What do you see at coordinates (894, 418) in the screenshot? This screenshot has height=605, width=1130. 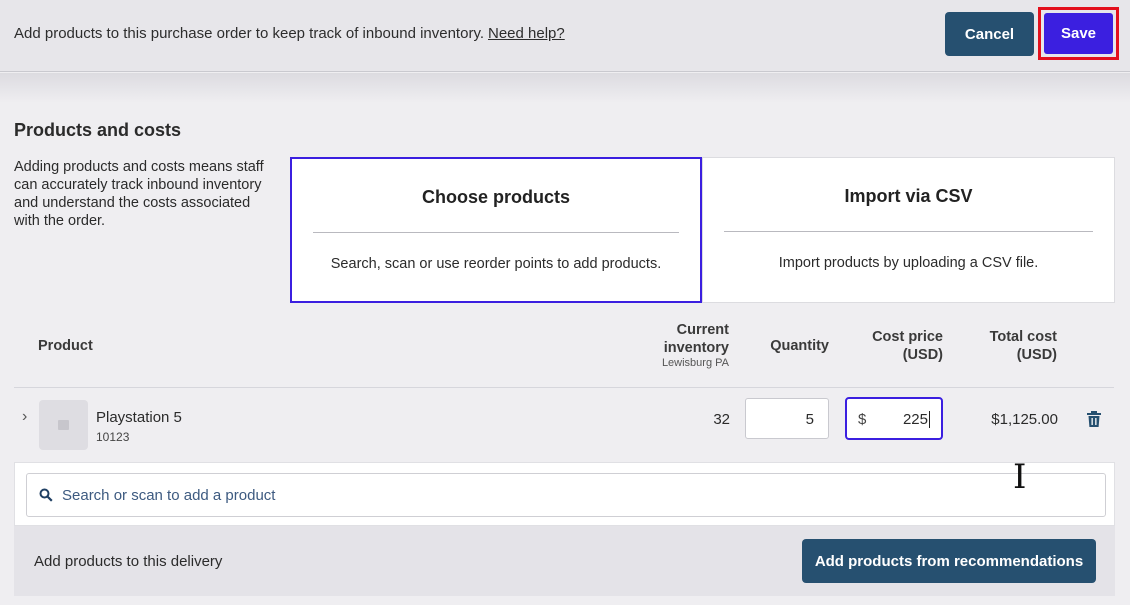 I see `cost-price-input: $ 225` at bounding box center [894, 418].